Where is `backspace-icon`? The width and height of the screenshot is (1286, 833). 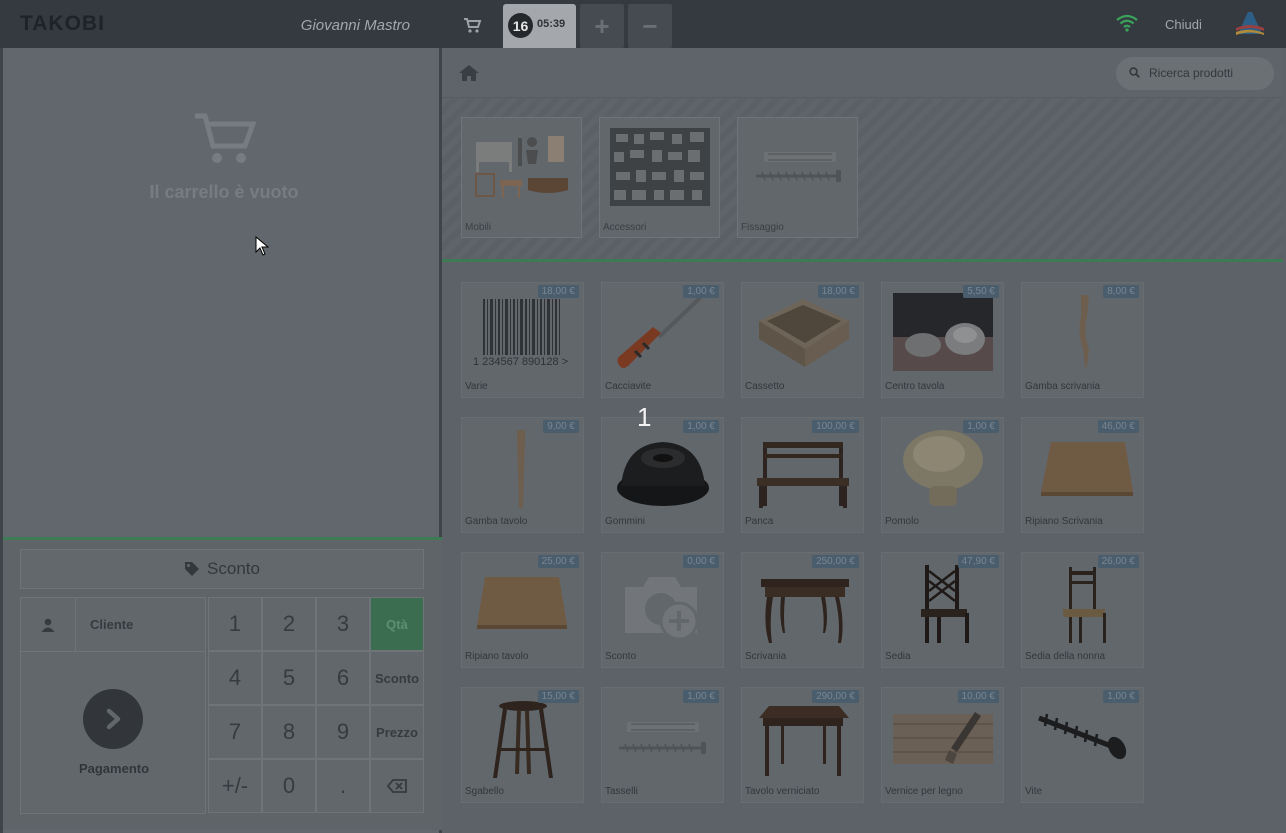
backspace-icon is located at coordinates (397, 786).